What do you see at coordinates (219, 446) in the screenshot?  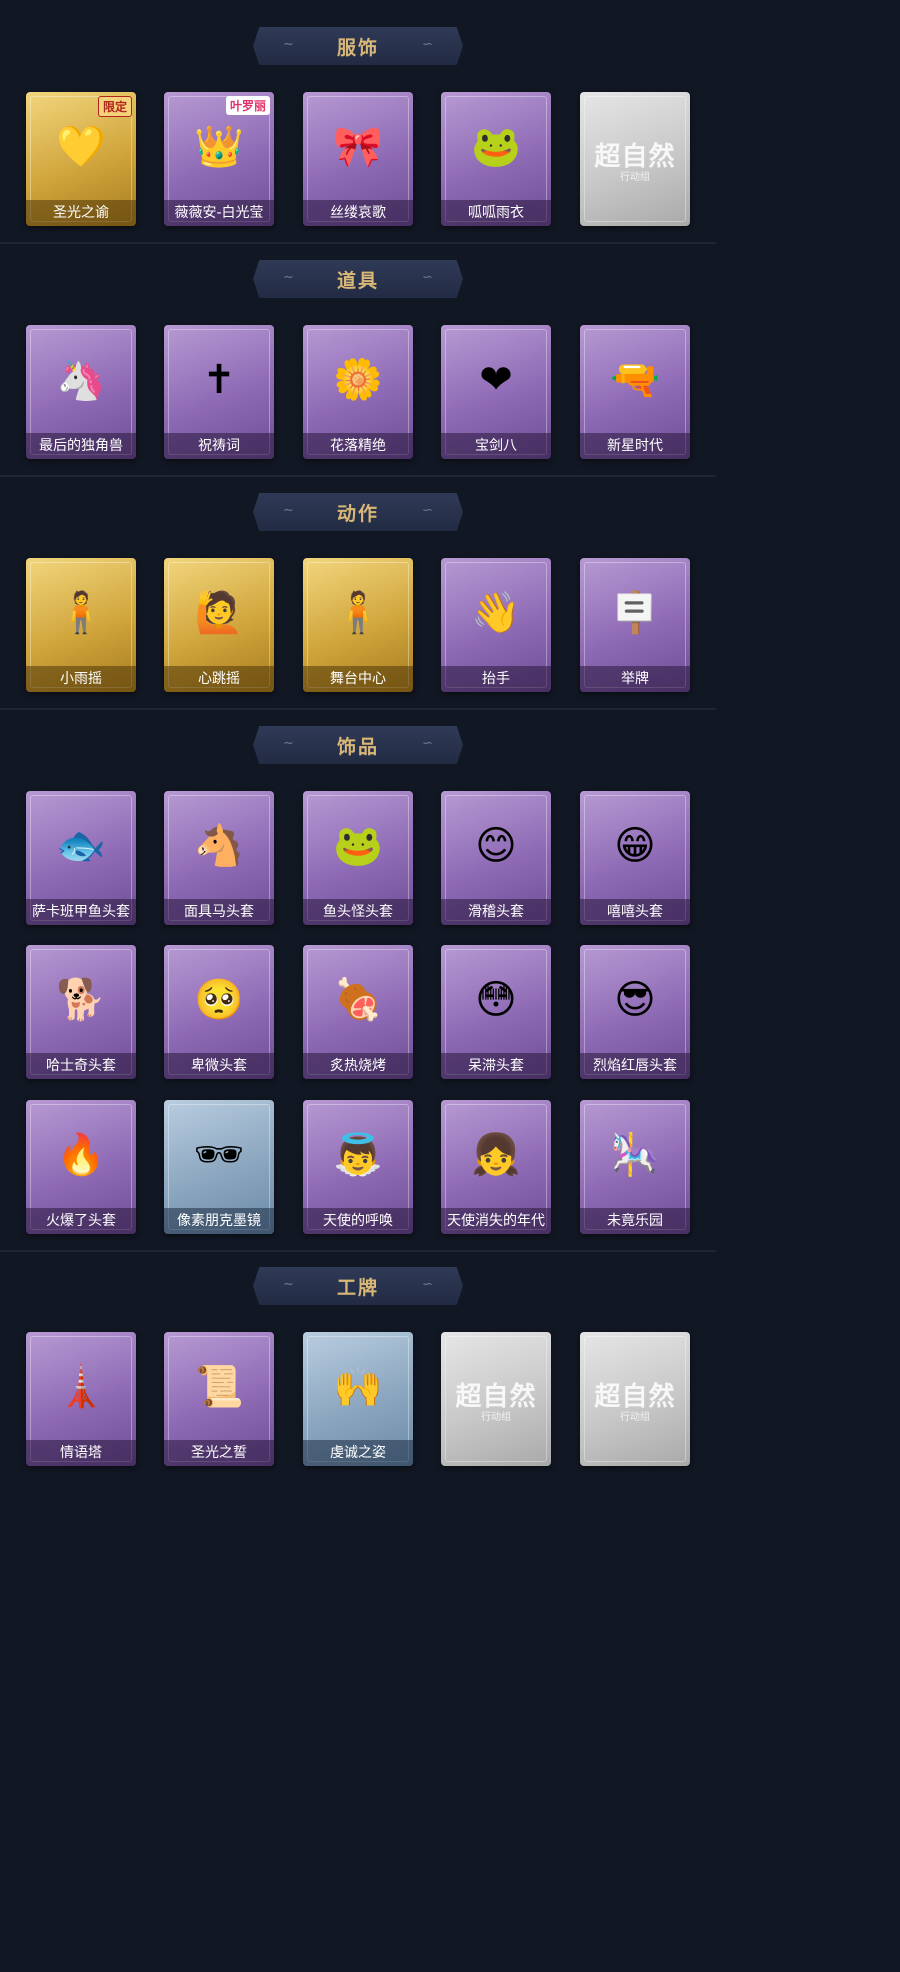 I see `item-name: 祝祷词` at bounding box center [219, 446].